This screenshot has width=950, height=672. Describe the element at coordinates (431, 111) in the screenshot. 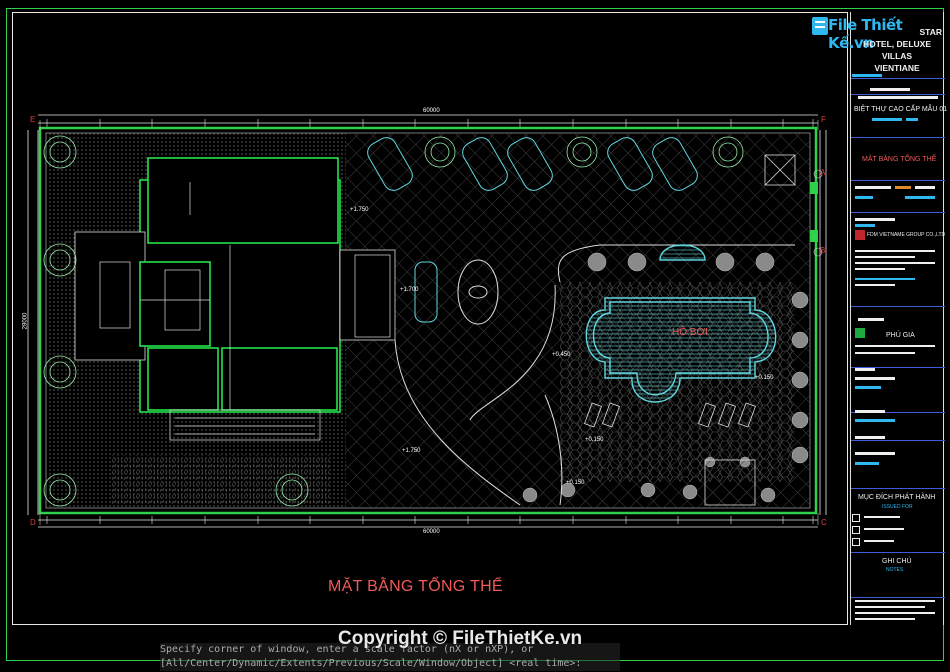

I see `top-dimension-text: 60000` at that location.